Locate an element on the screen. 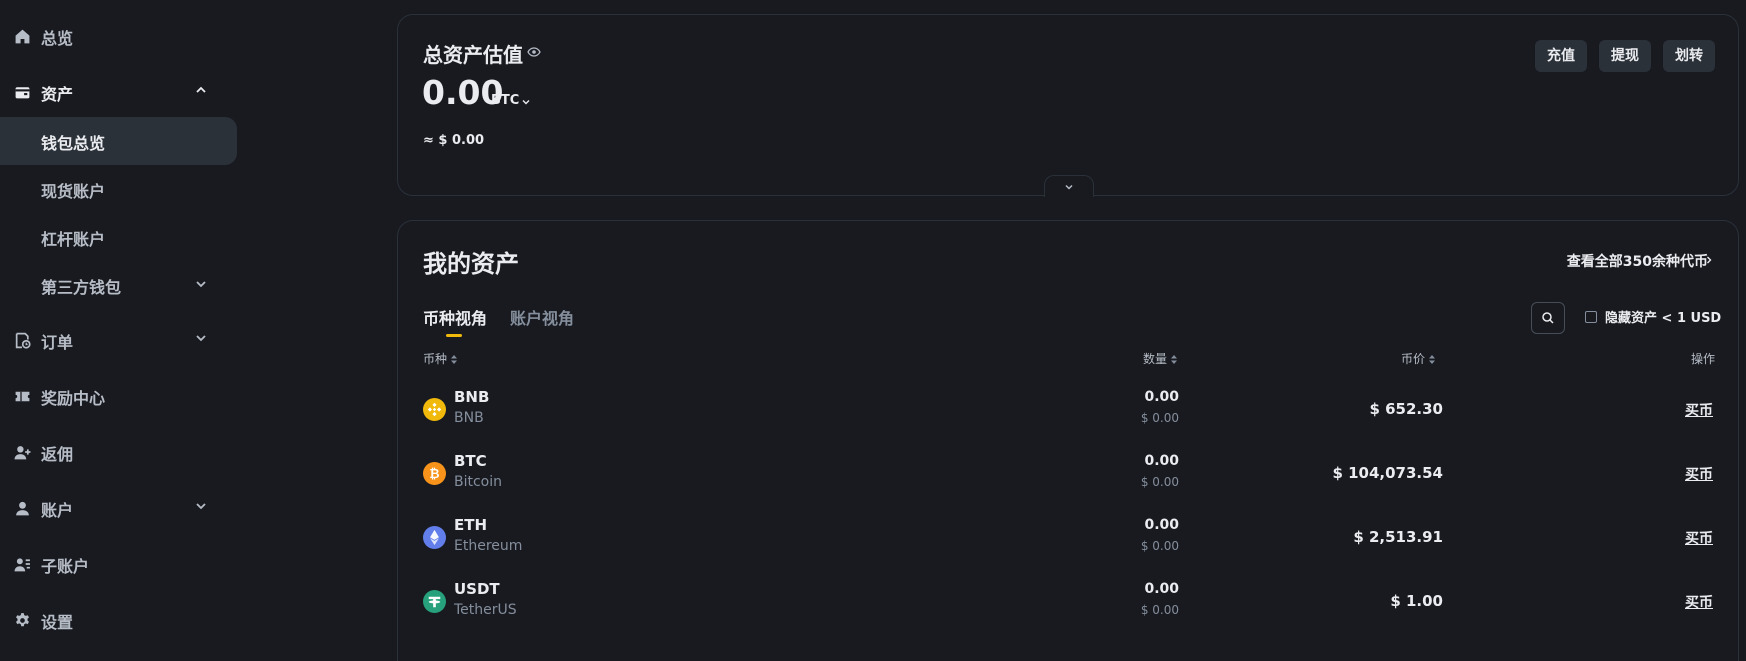  eye-icon is located at coordinates (534, 52).